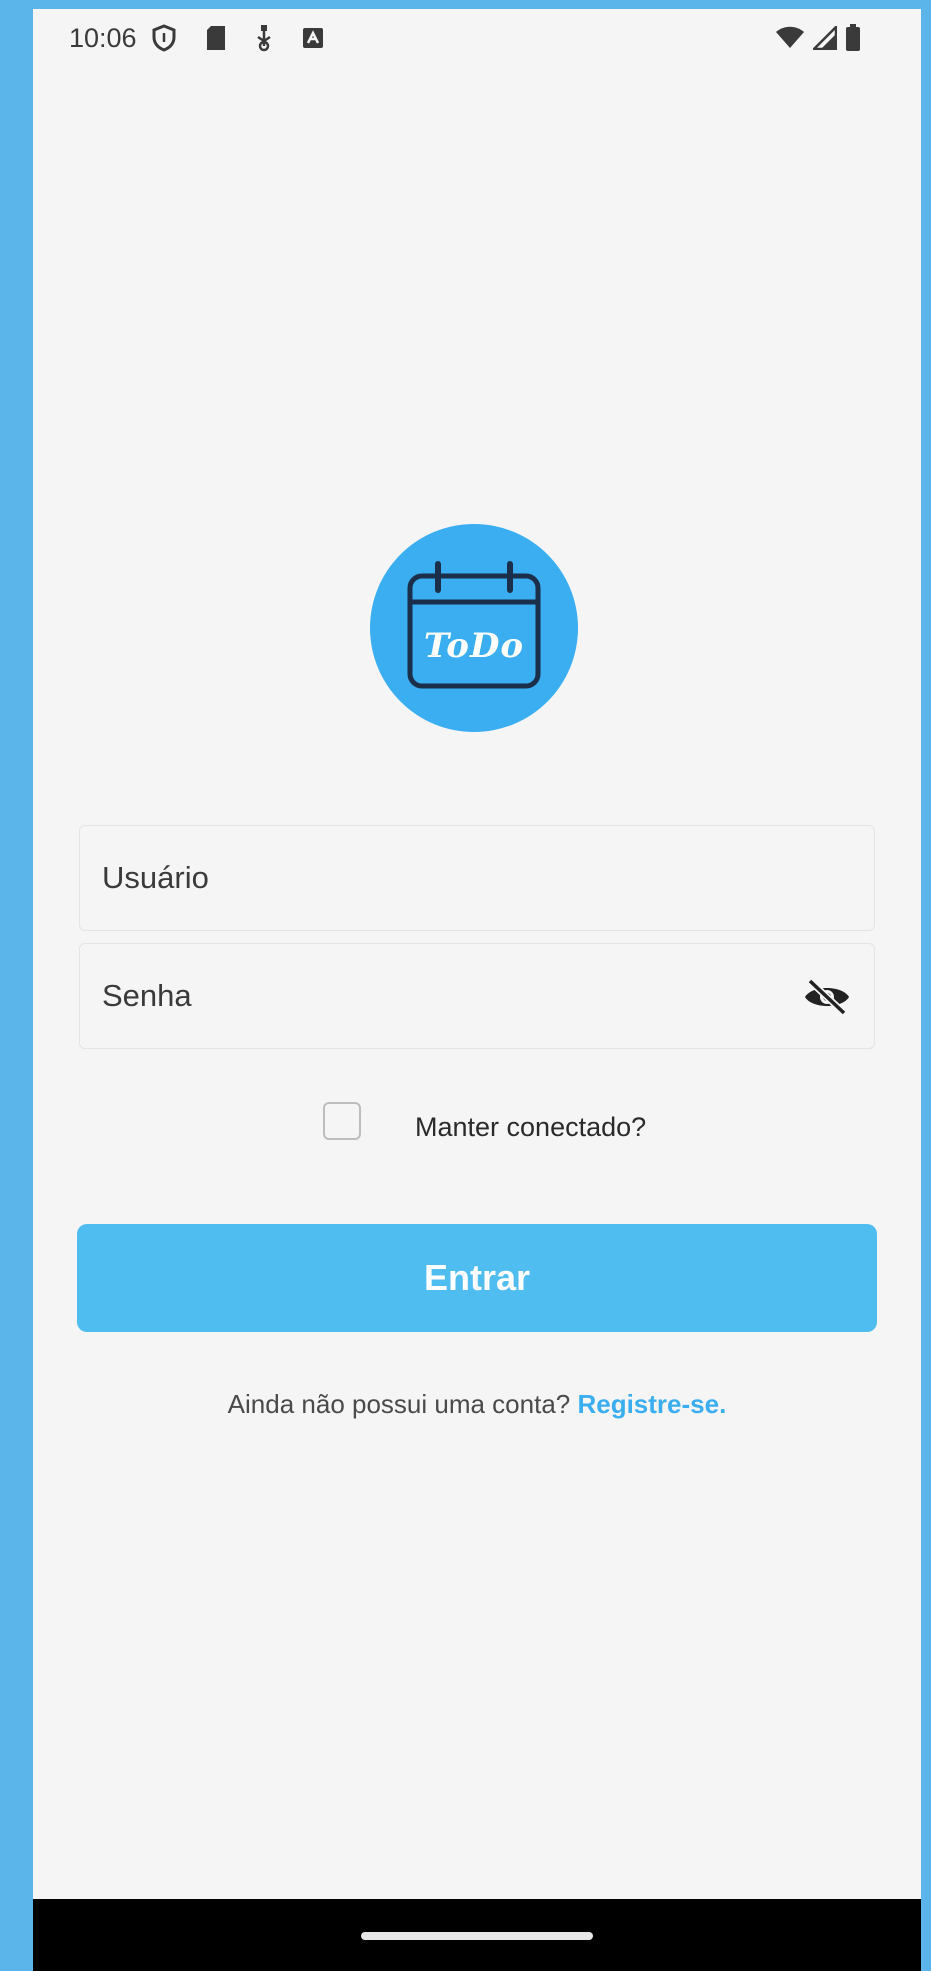  Describe the element at coordinates (452, 878) in the screenshot. I see `username-input` at that location.